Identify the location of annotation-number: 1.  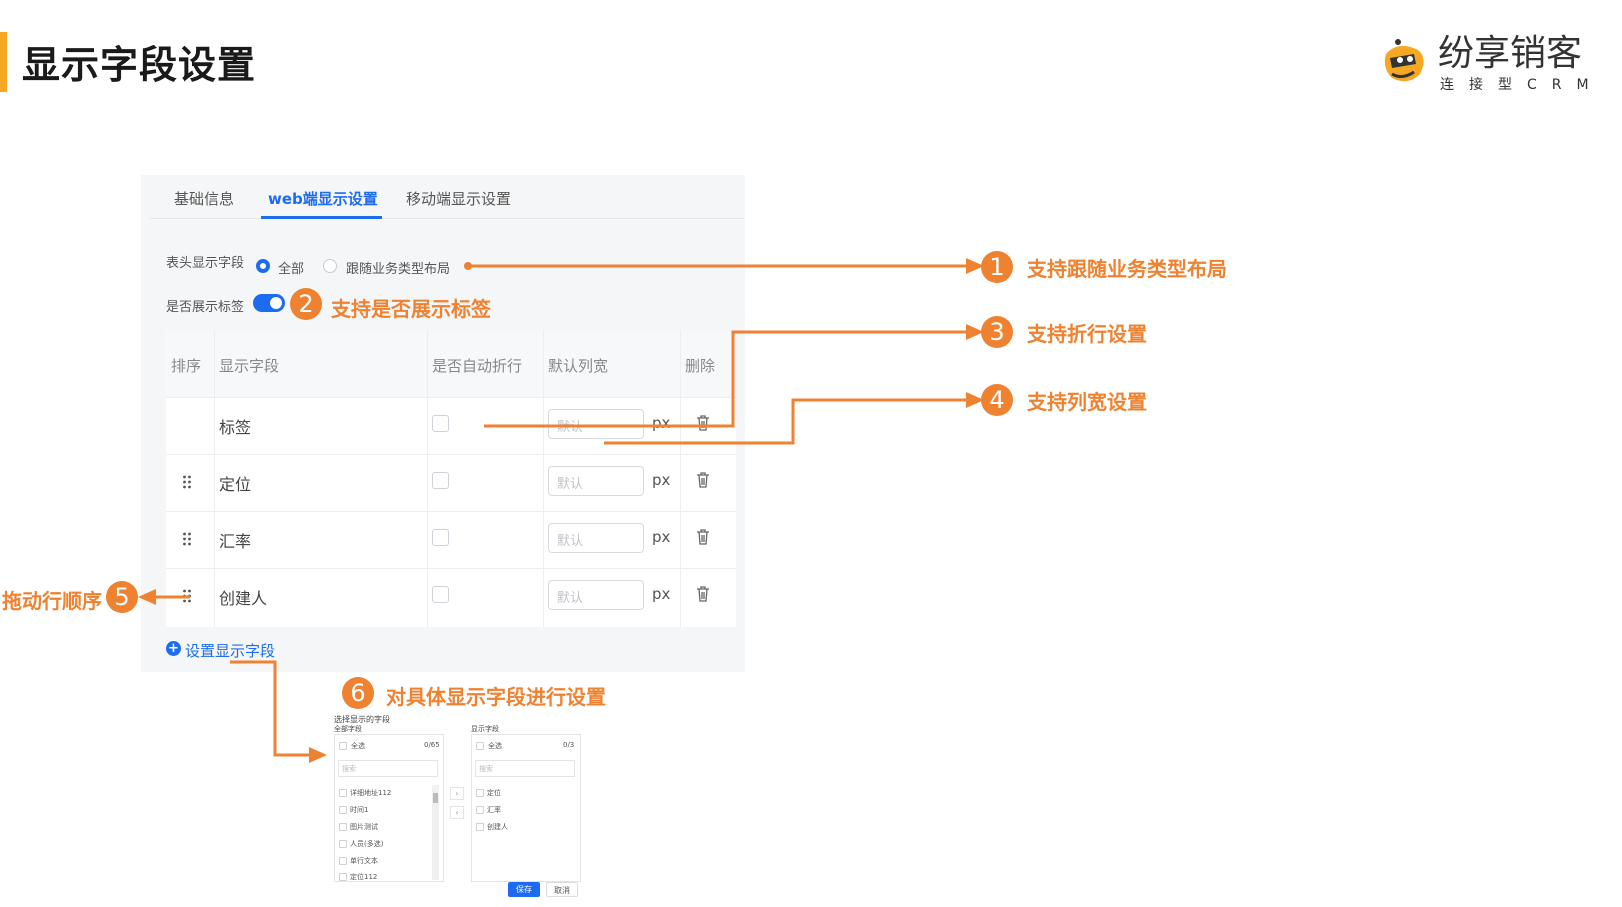
(997, 267).